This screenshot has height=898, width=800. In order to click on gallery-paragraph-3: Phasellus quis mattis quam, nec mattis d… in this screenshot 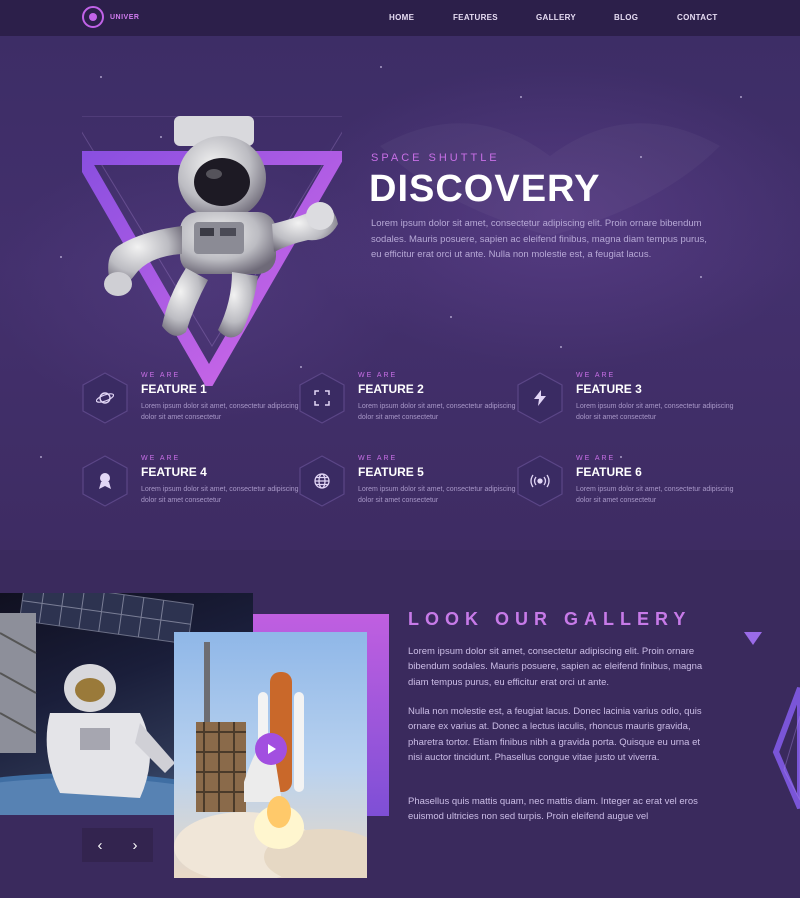, I will do `click(553, 809)`.